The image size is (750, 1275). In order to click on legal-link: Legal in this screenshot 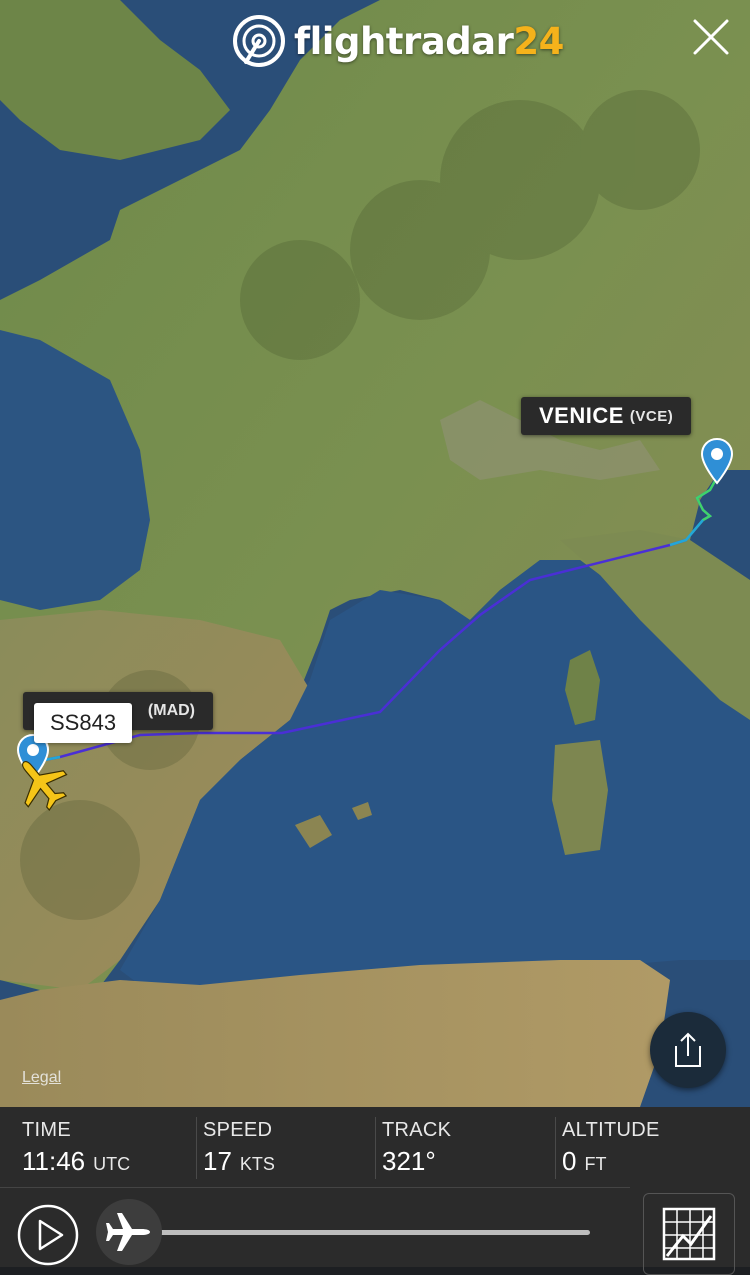, I will do `click(41, 1078)`.